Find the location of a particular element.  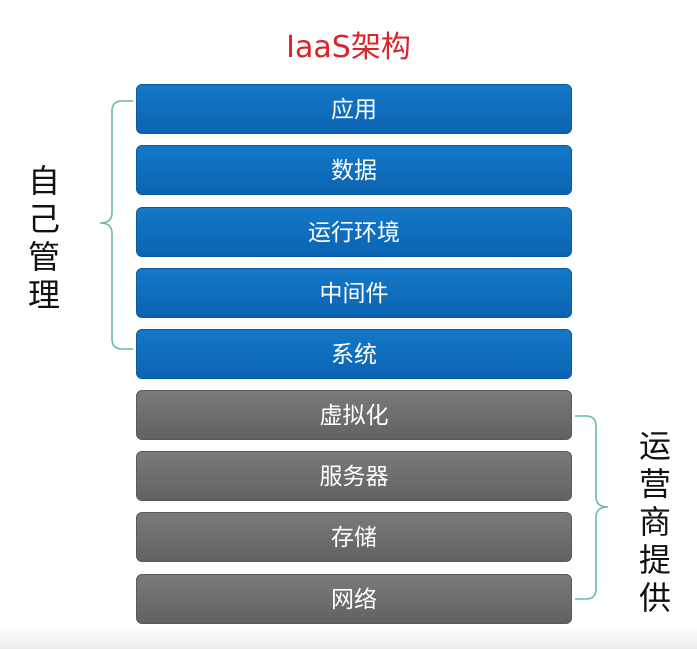

layer-runtime: 运行环境 is located at coordinates (354, 232).